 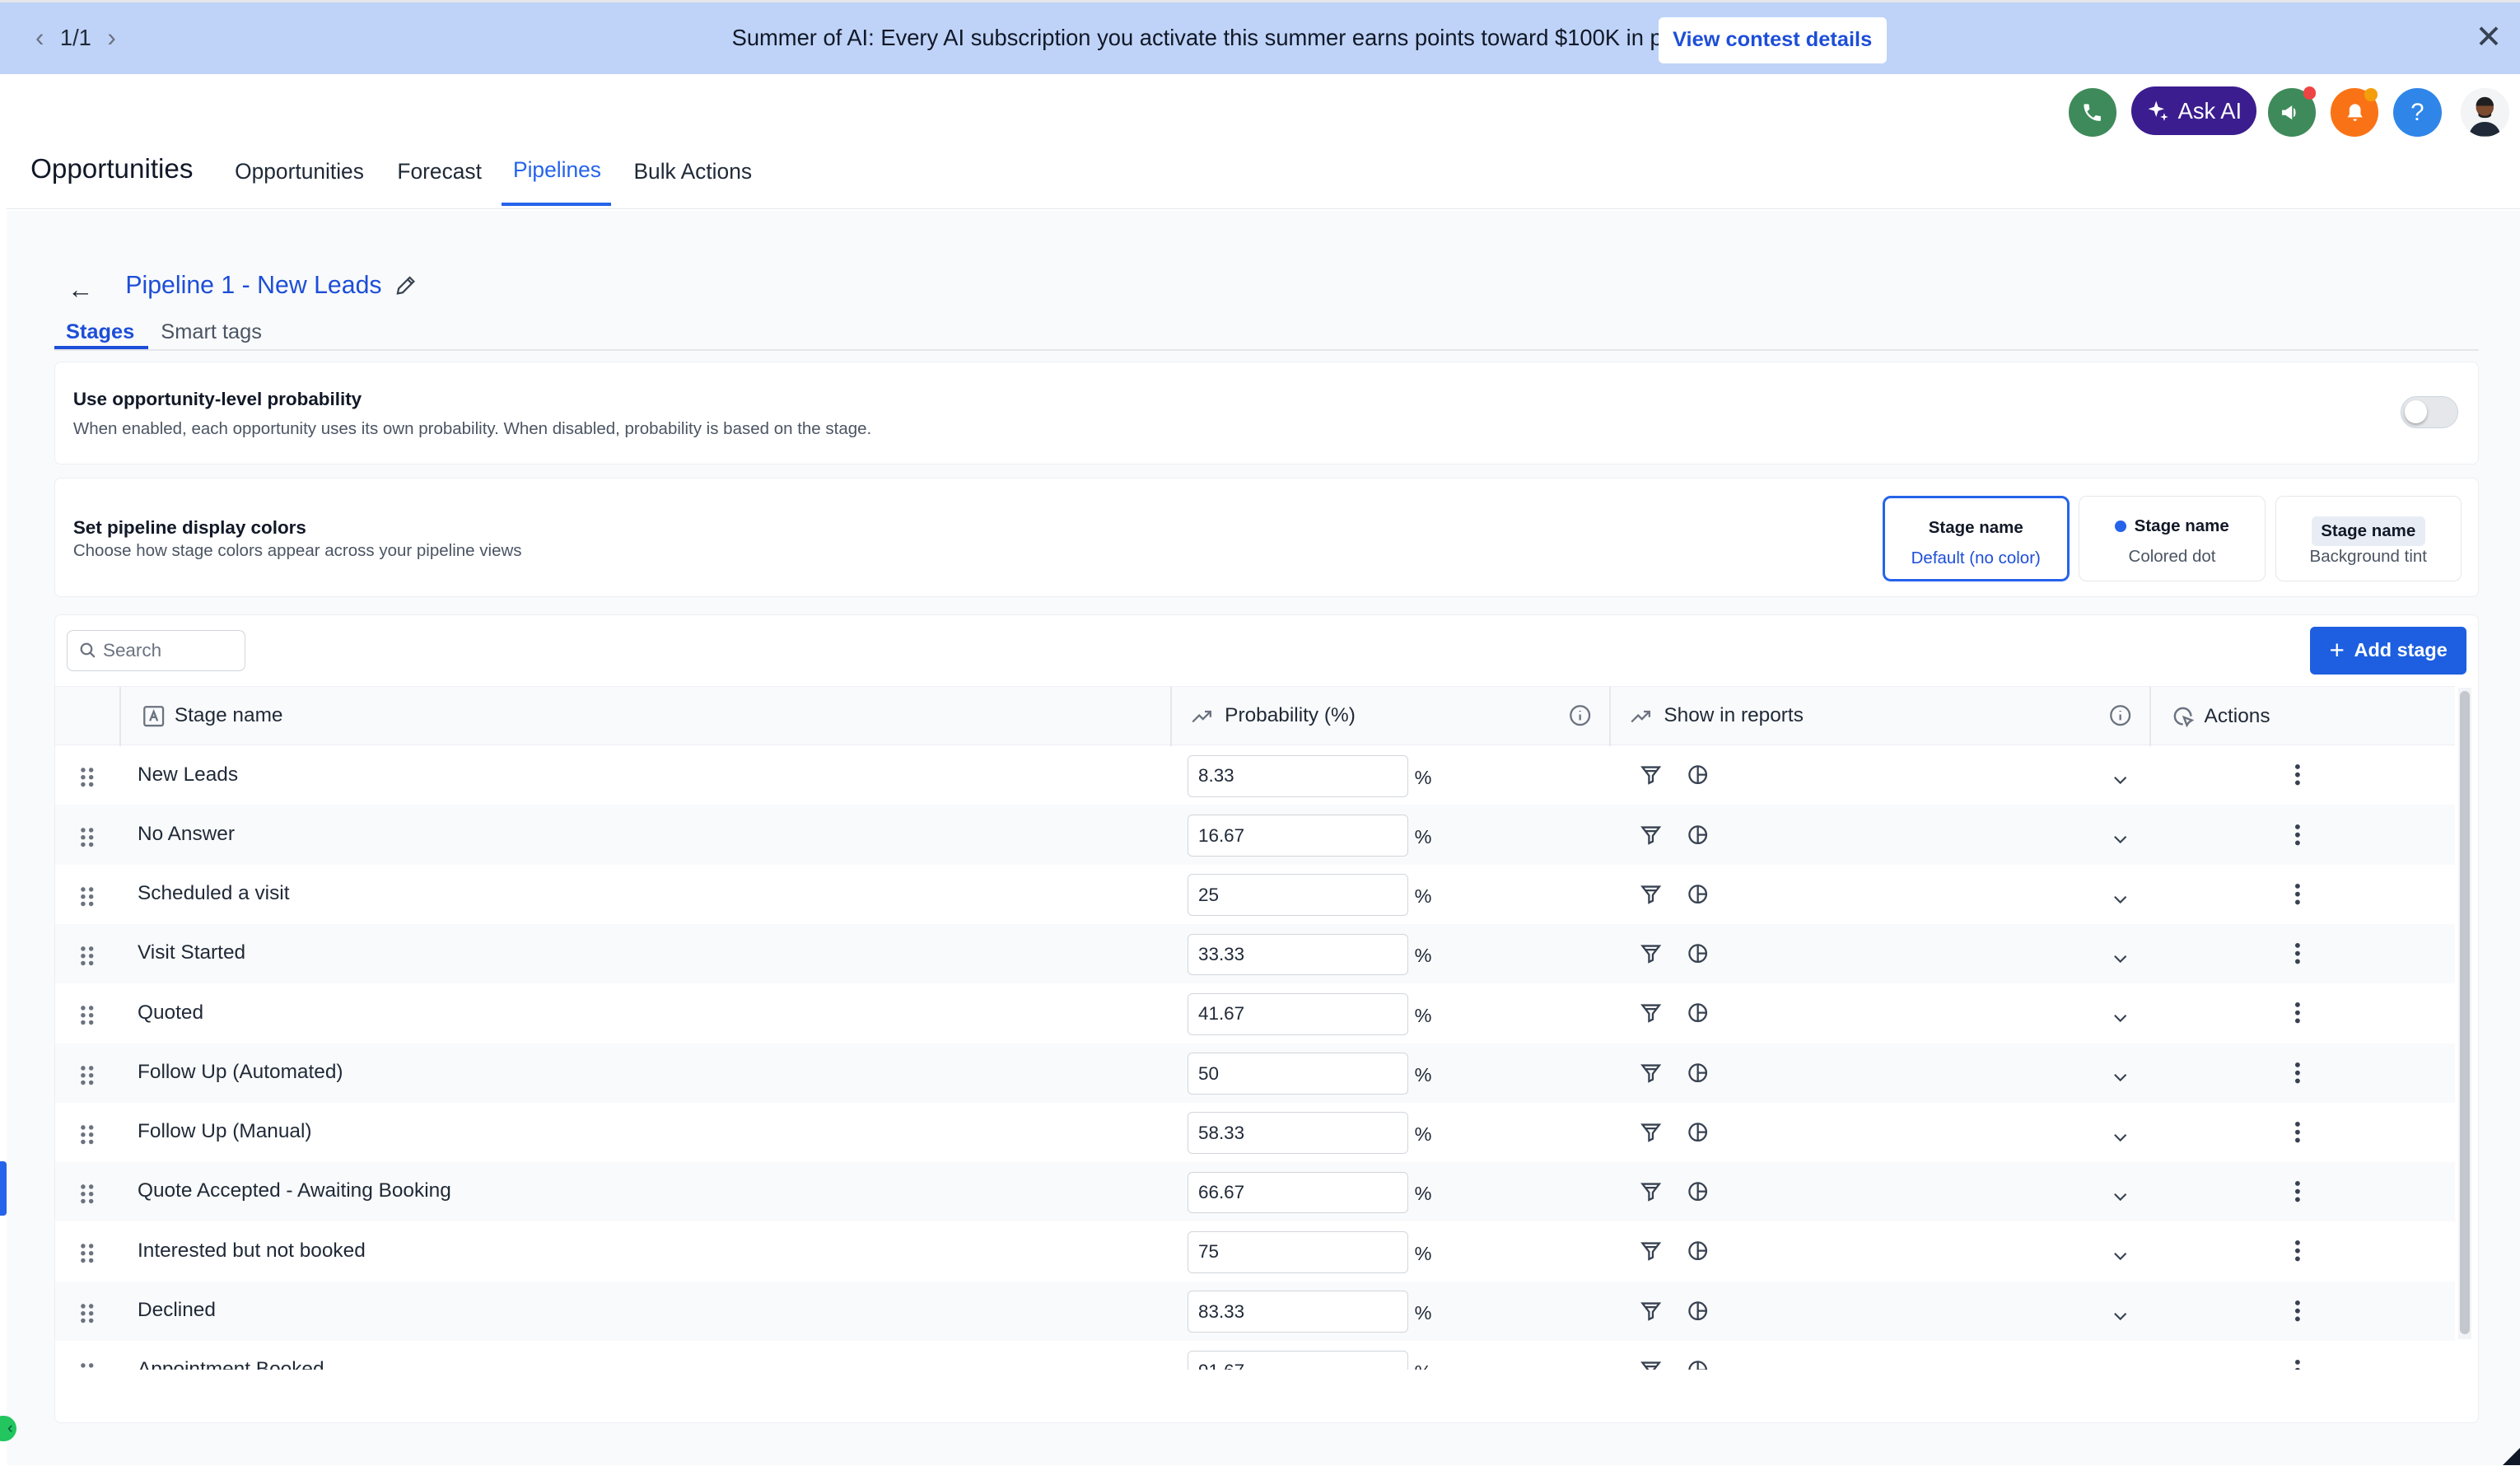 I want to click on chevron-left-icon: ‹, so click(x=39, y=38).